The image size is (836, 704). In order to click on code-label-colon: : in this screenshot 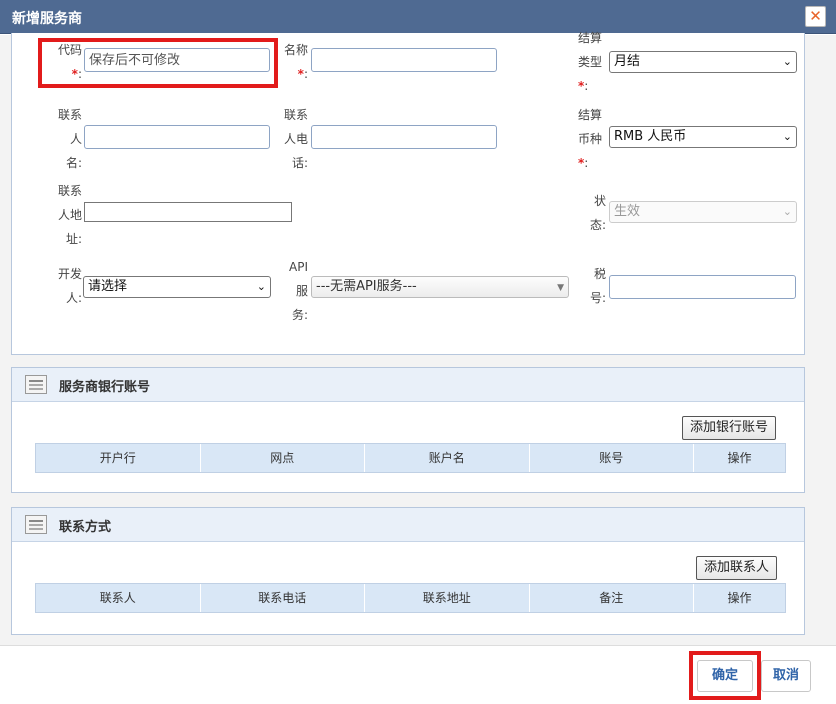, I will do `click(79, 74)`.